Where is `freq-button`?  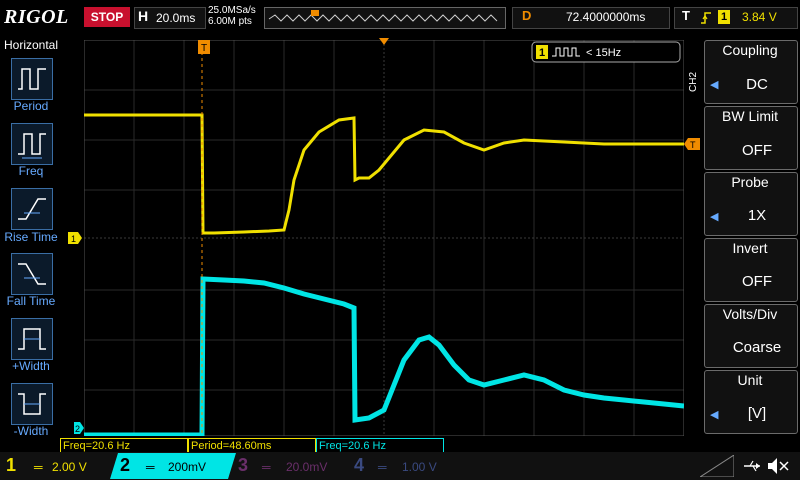 freq-button is located at coordinates (32, 144).